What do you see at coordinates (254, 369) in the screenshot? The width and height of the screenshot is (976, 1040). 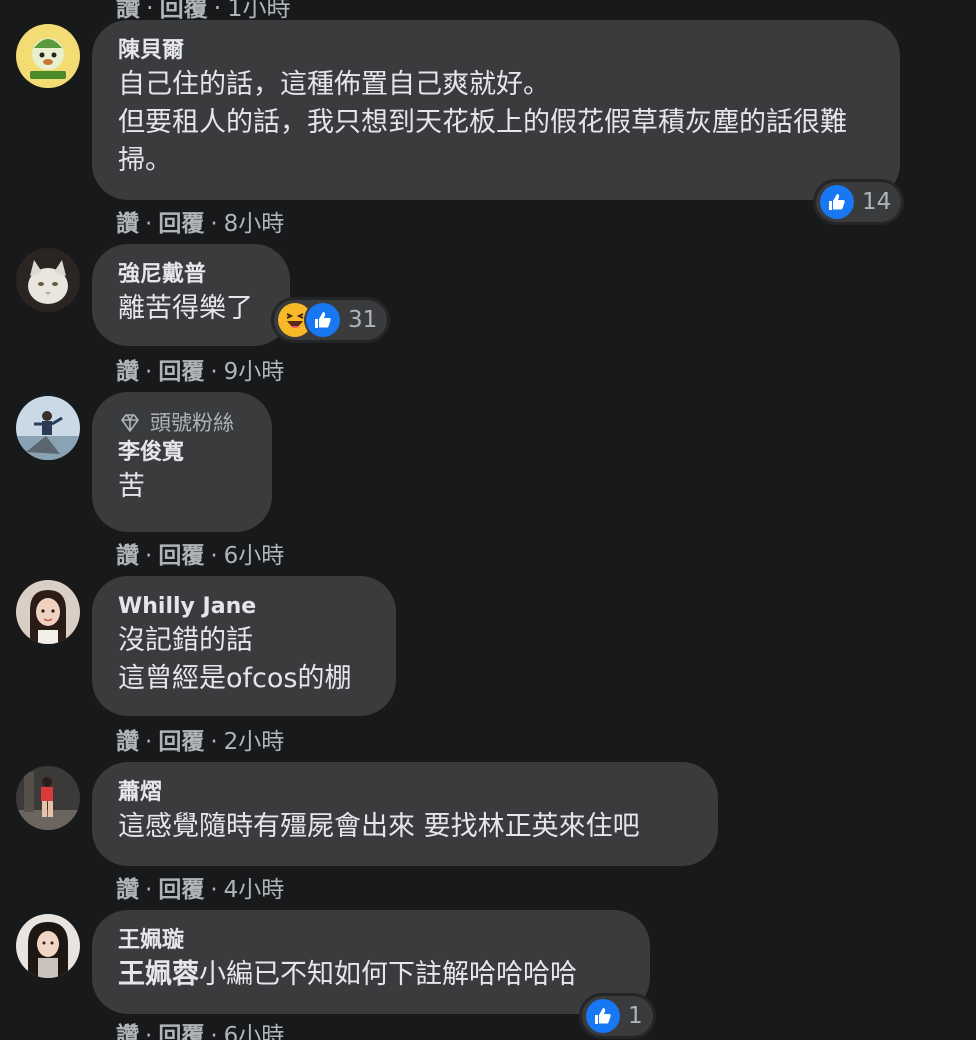 I see `comment-time: 9小時` at bounding box center [254, 369].